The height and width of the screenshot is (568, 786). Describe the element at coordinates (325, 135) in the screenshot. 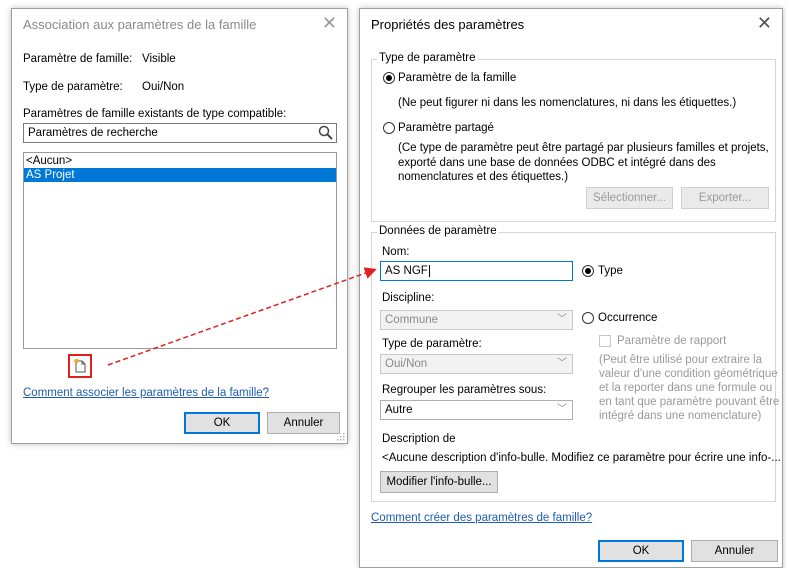

I see `search-icon` at that location.